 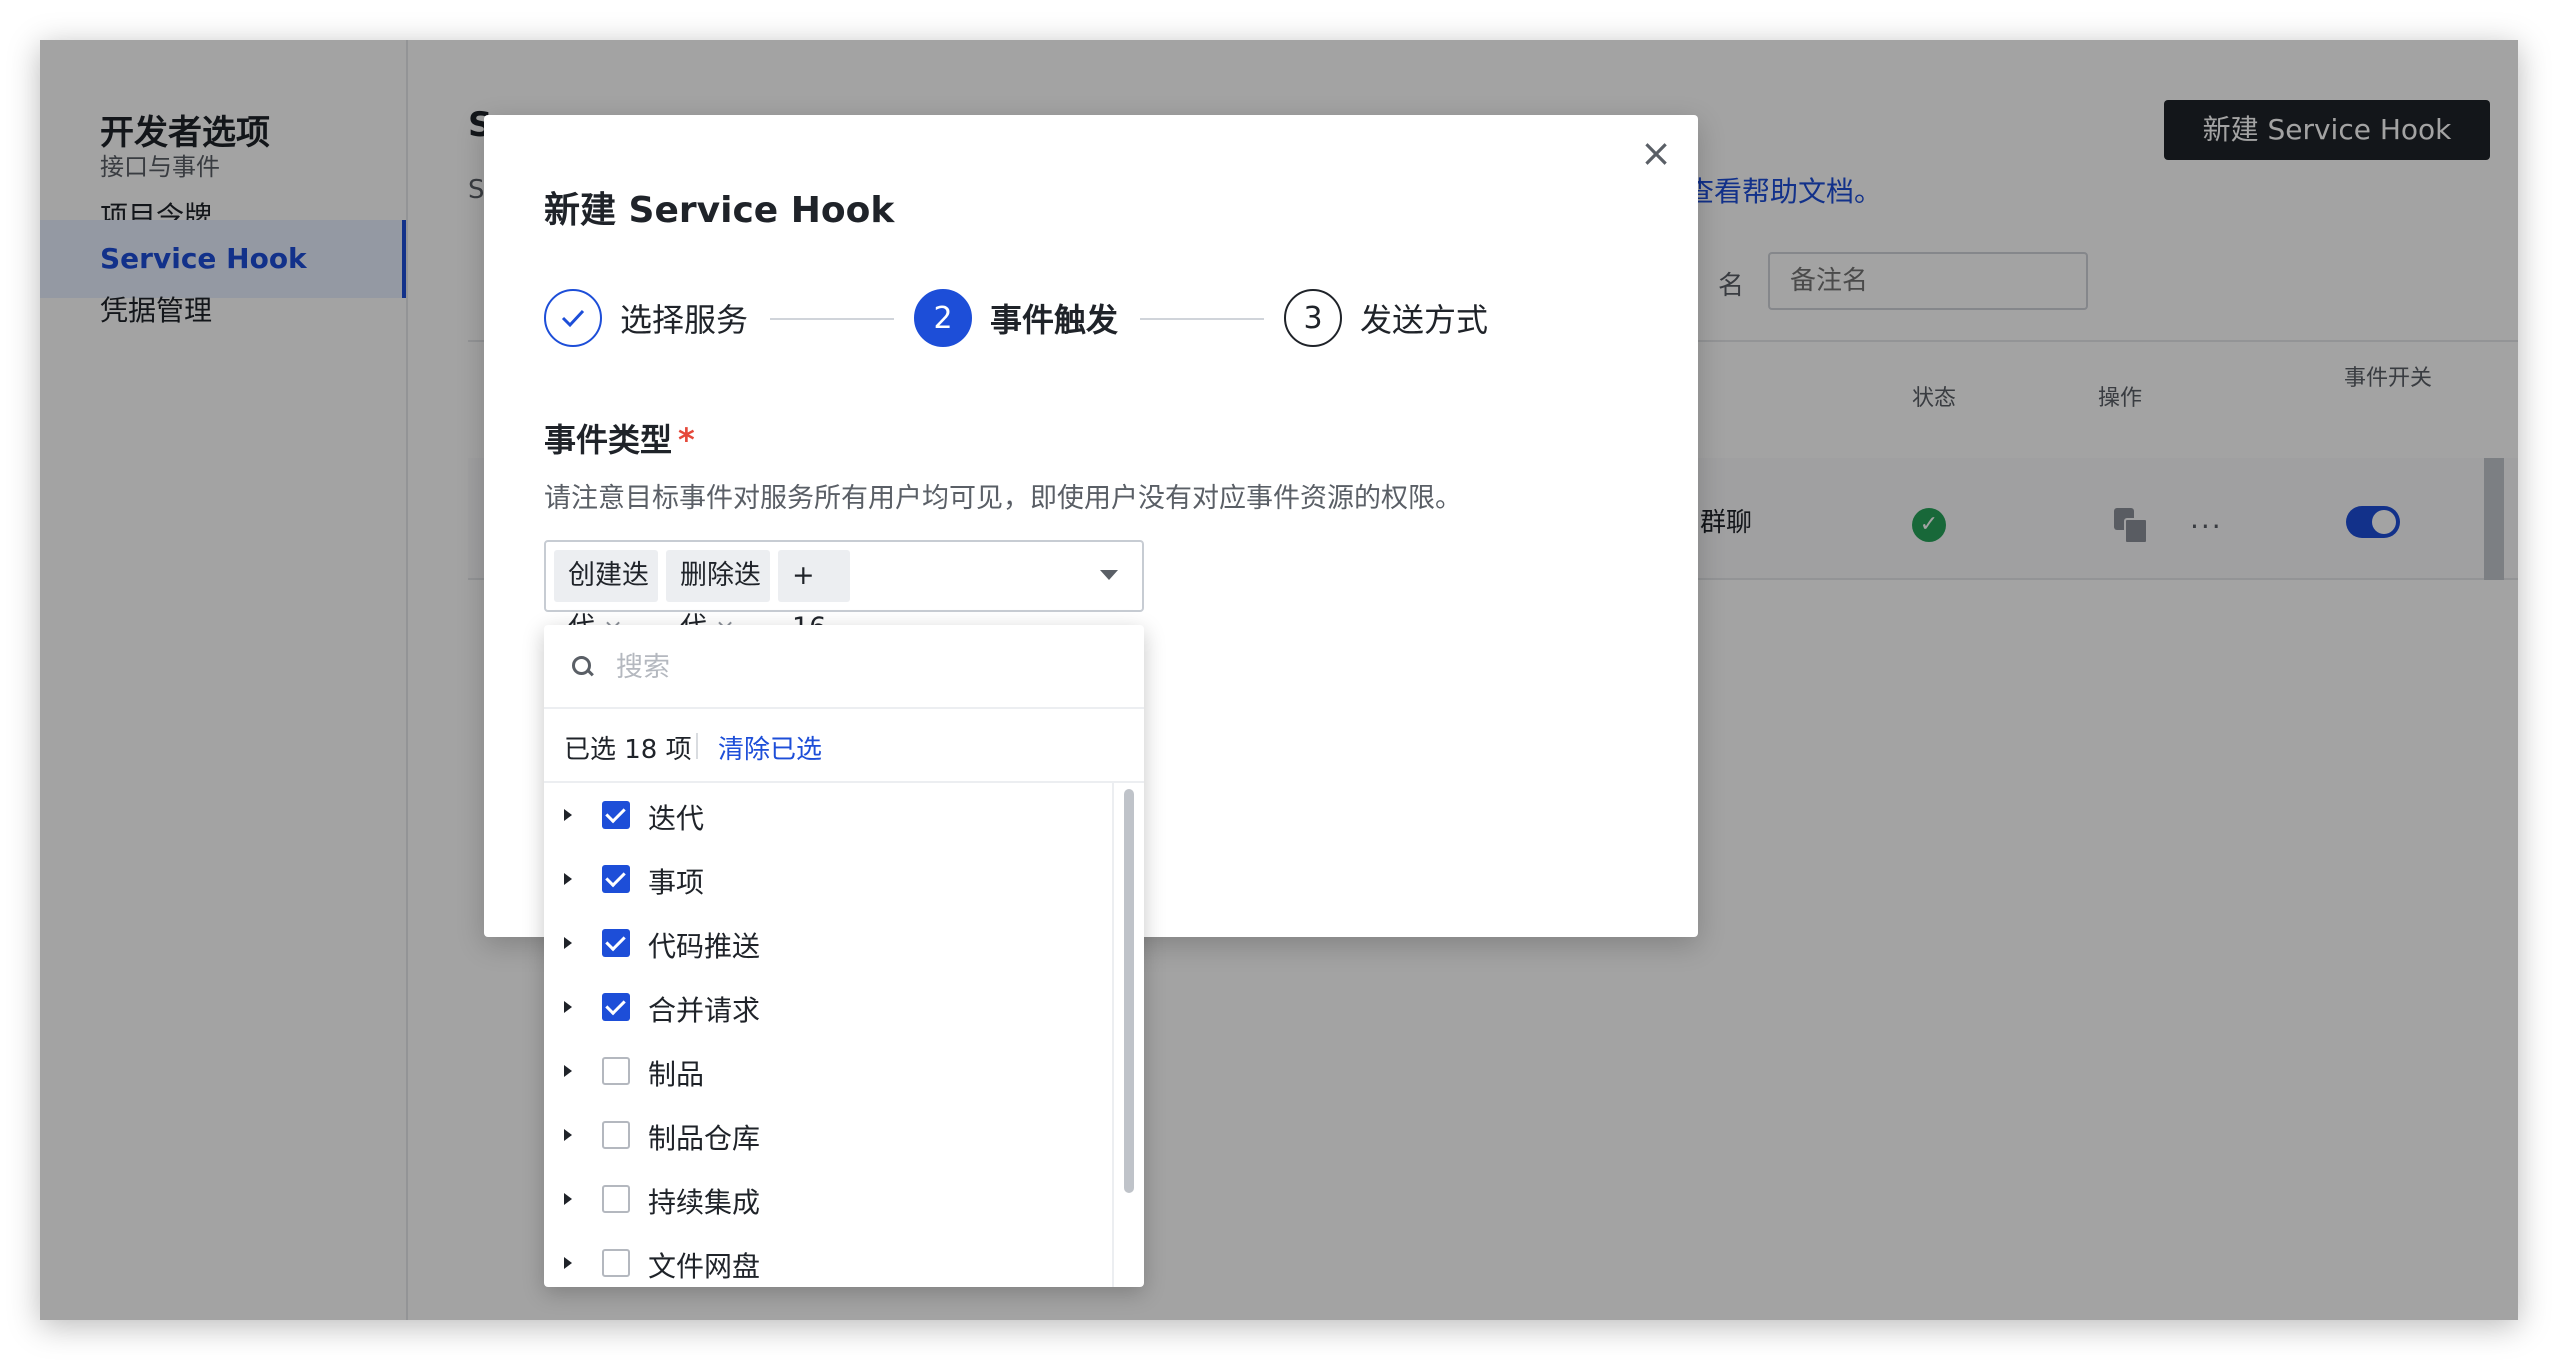 What do you see at coordinates (704, 1202) in the screenshot?
I see `tree-item-label: 持续集成` at bounding box center [704, 1202].